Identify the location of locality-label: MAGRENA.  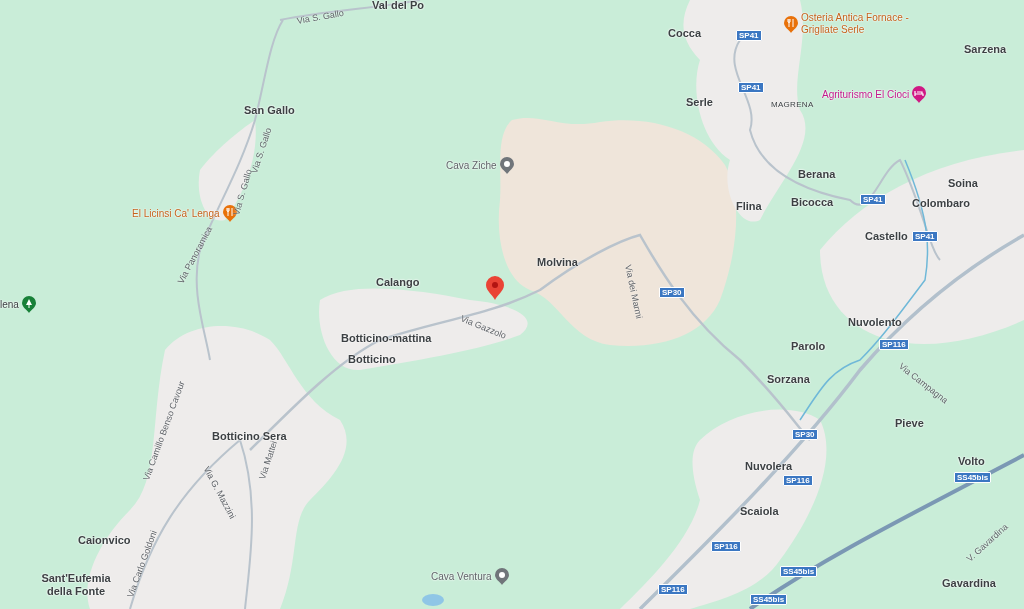
(792, 104).